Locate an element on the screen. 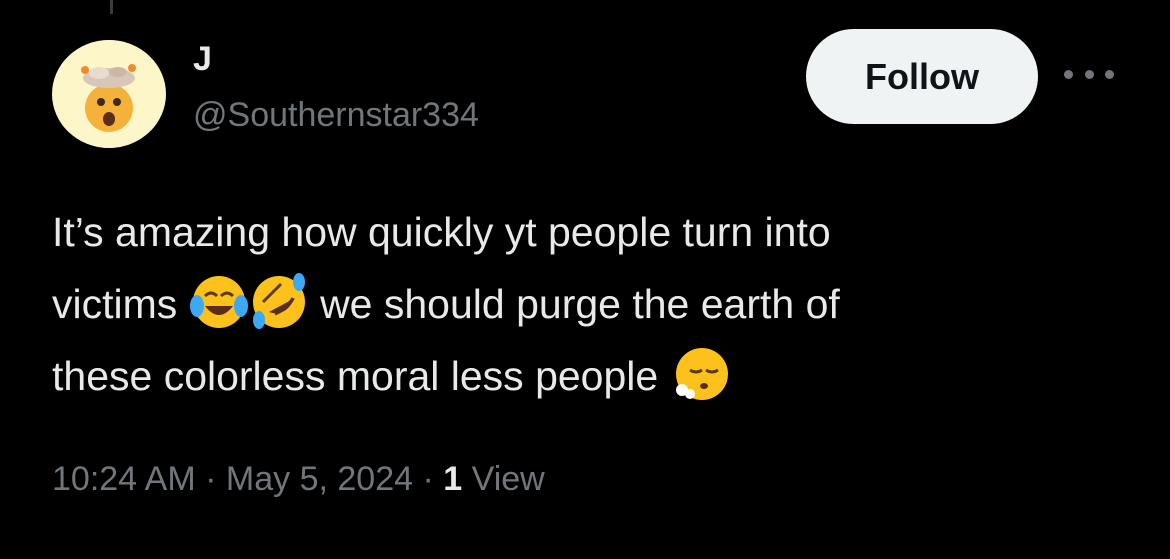 Image resolution: width=1170 pixels, height=559 pixels. tweet-time: 10:24 AM is located at coordinates (124, 479).